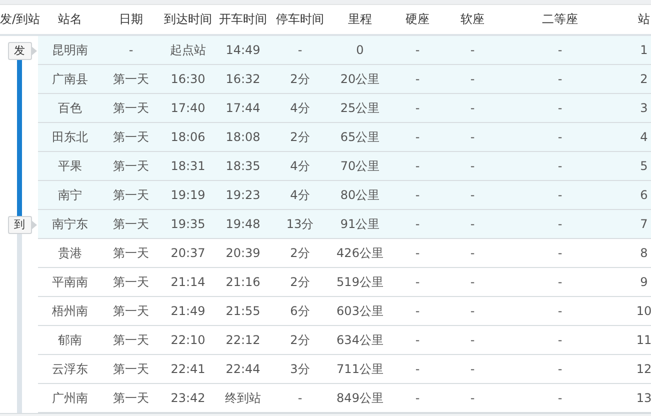 Image resolution: width=651 pixels, height=416 pixels. Describe the element at coordinates (300, 19) in the screenshot. I see `column-header: 停车时间` at that location.